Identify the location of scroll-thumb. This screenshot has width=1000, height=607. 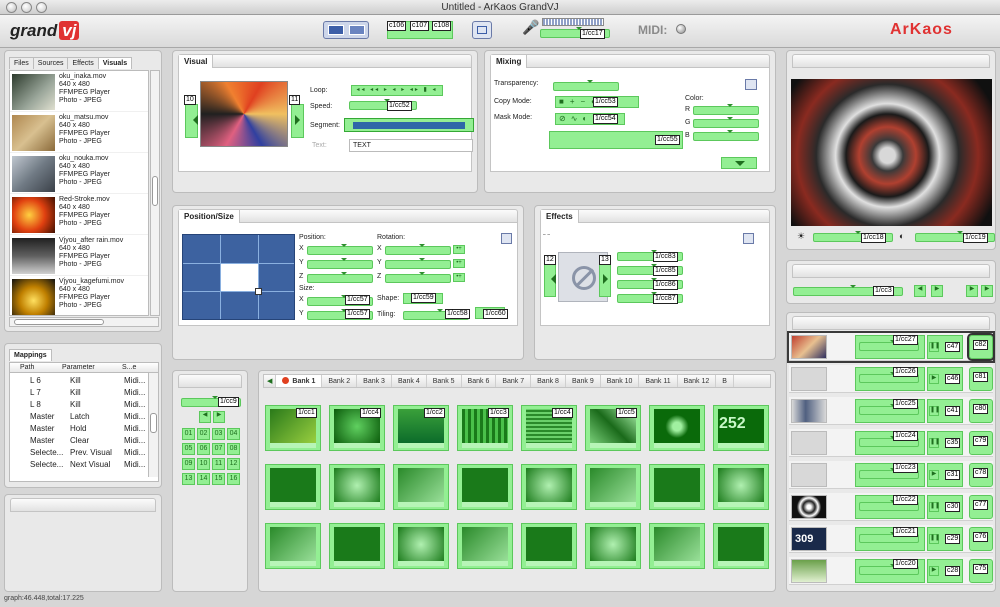
(155, 191).